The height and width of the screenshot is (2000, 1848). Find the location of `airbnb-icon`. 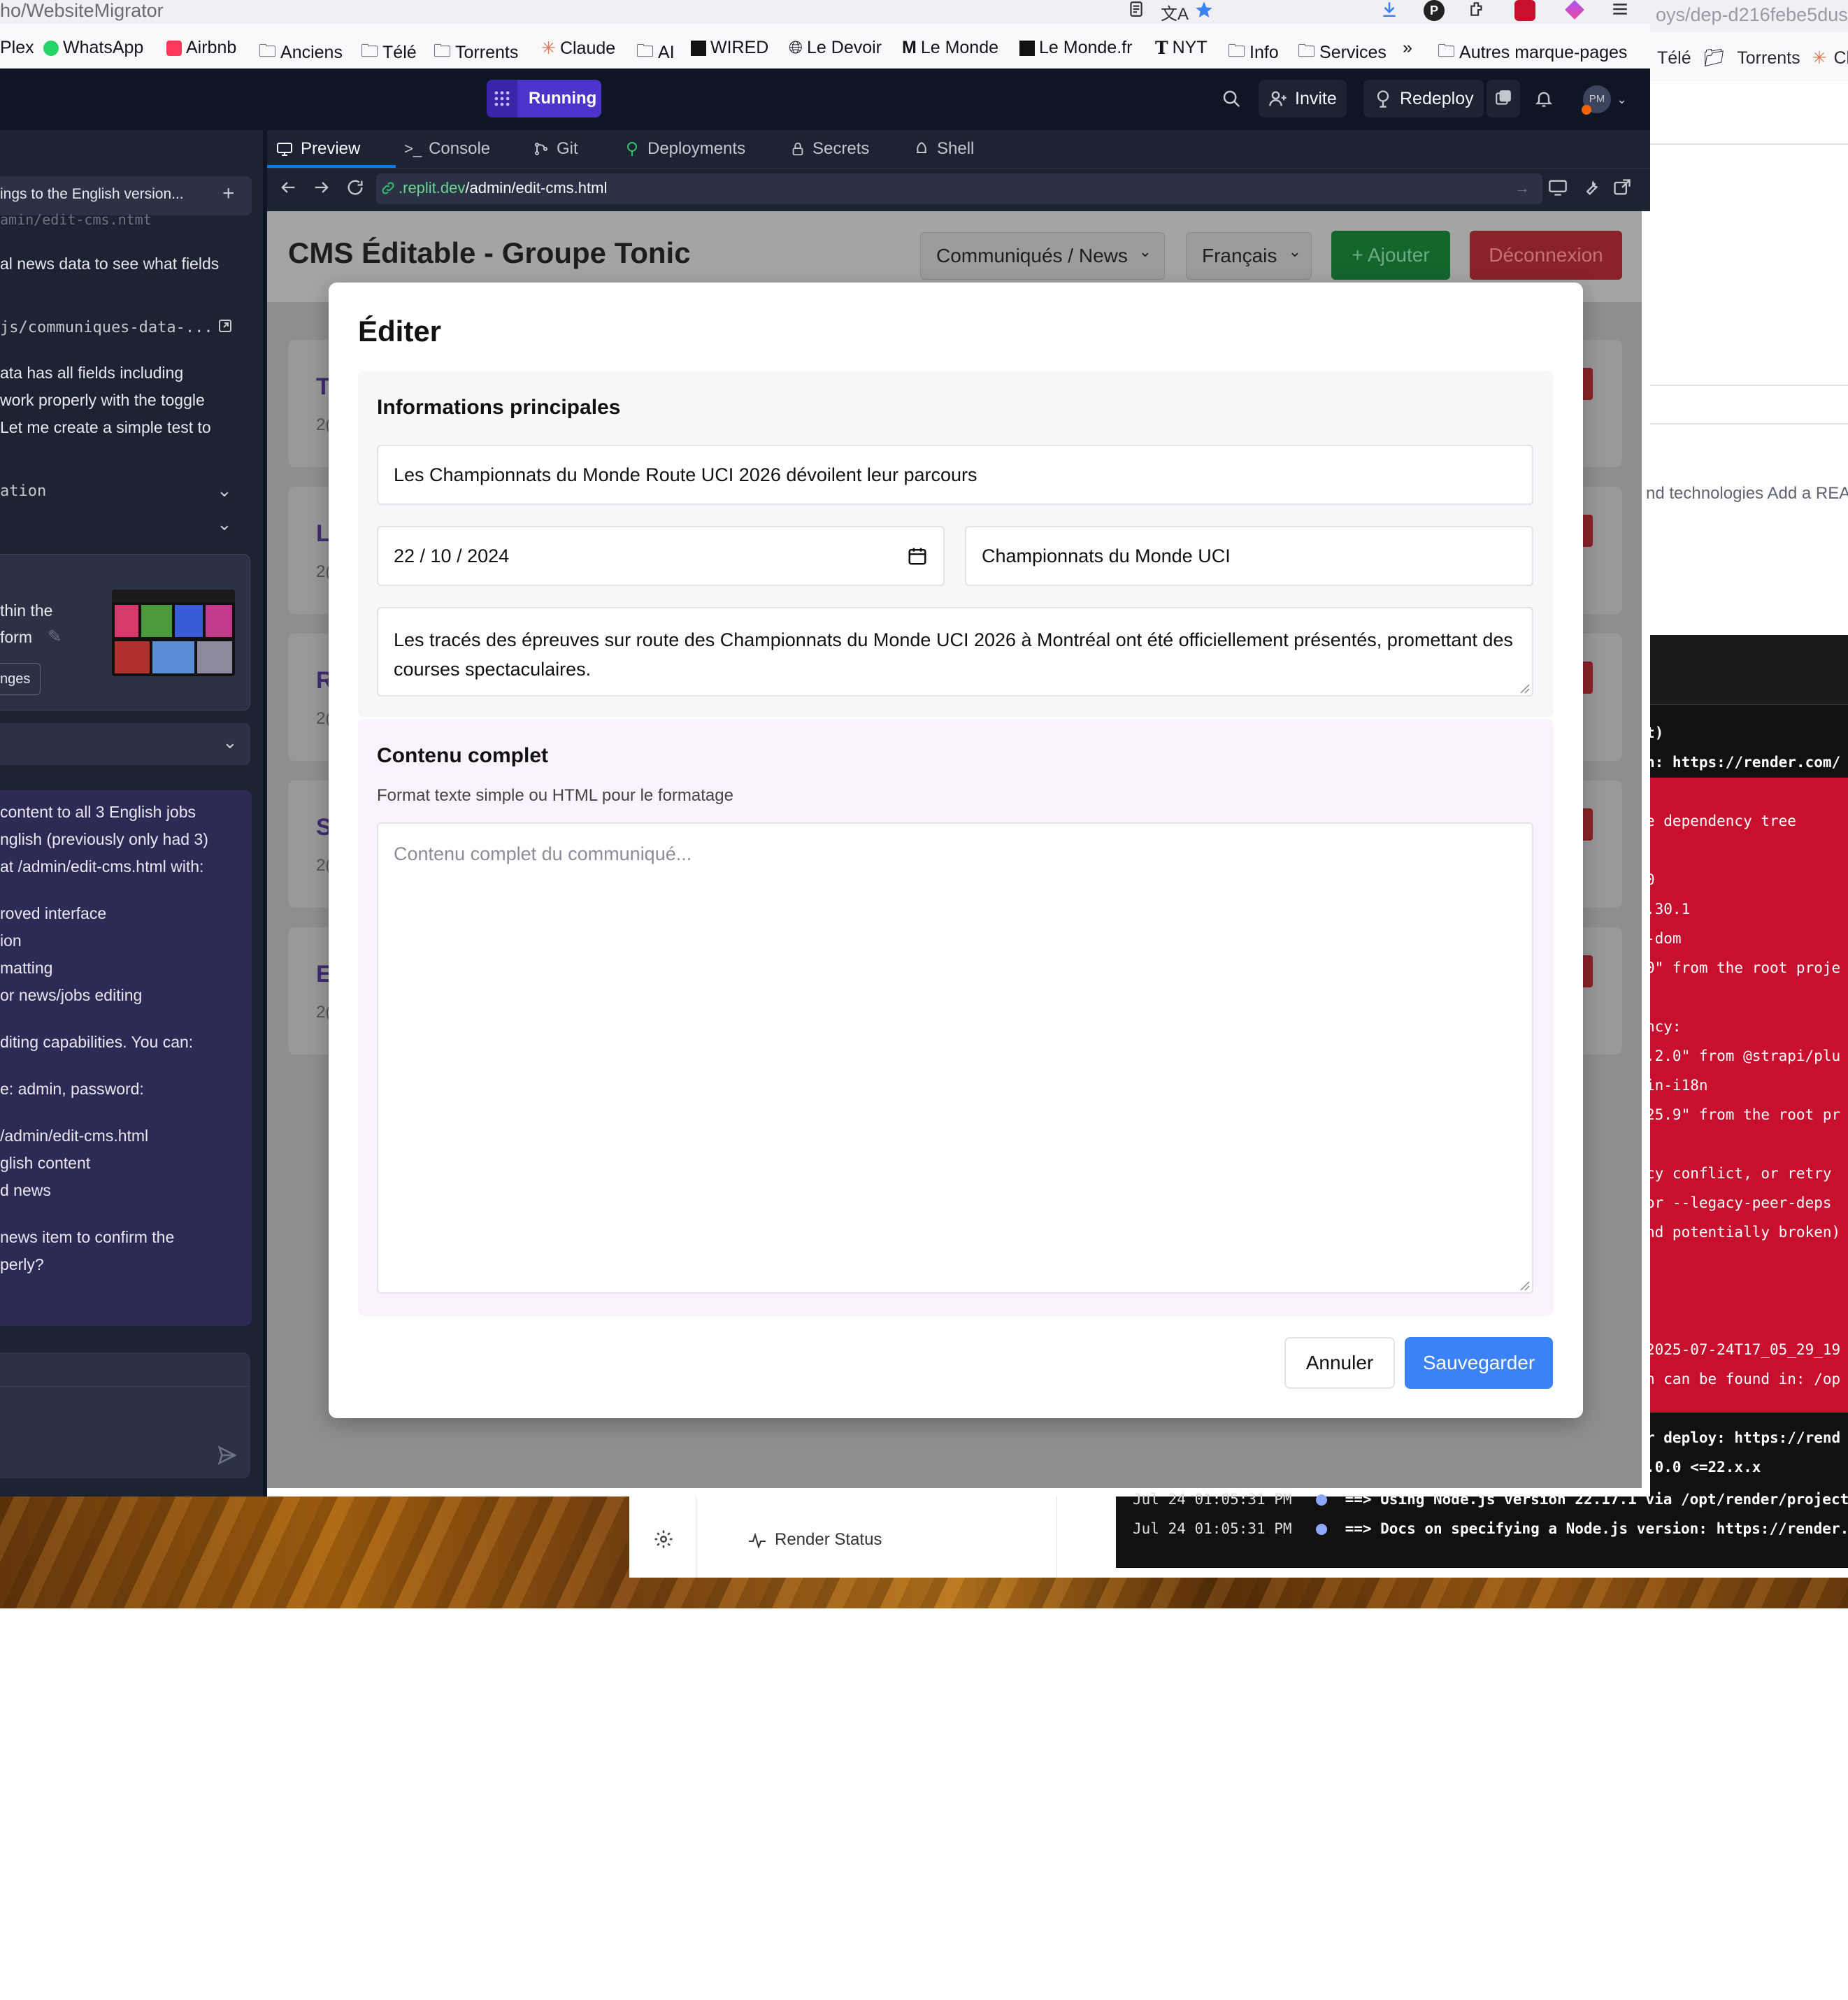

airbnb-icon is located at coordinates (174, 48).